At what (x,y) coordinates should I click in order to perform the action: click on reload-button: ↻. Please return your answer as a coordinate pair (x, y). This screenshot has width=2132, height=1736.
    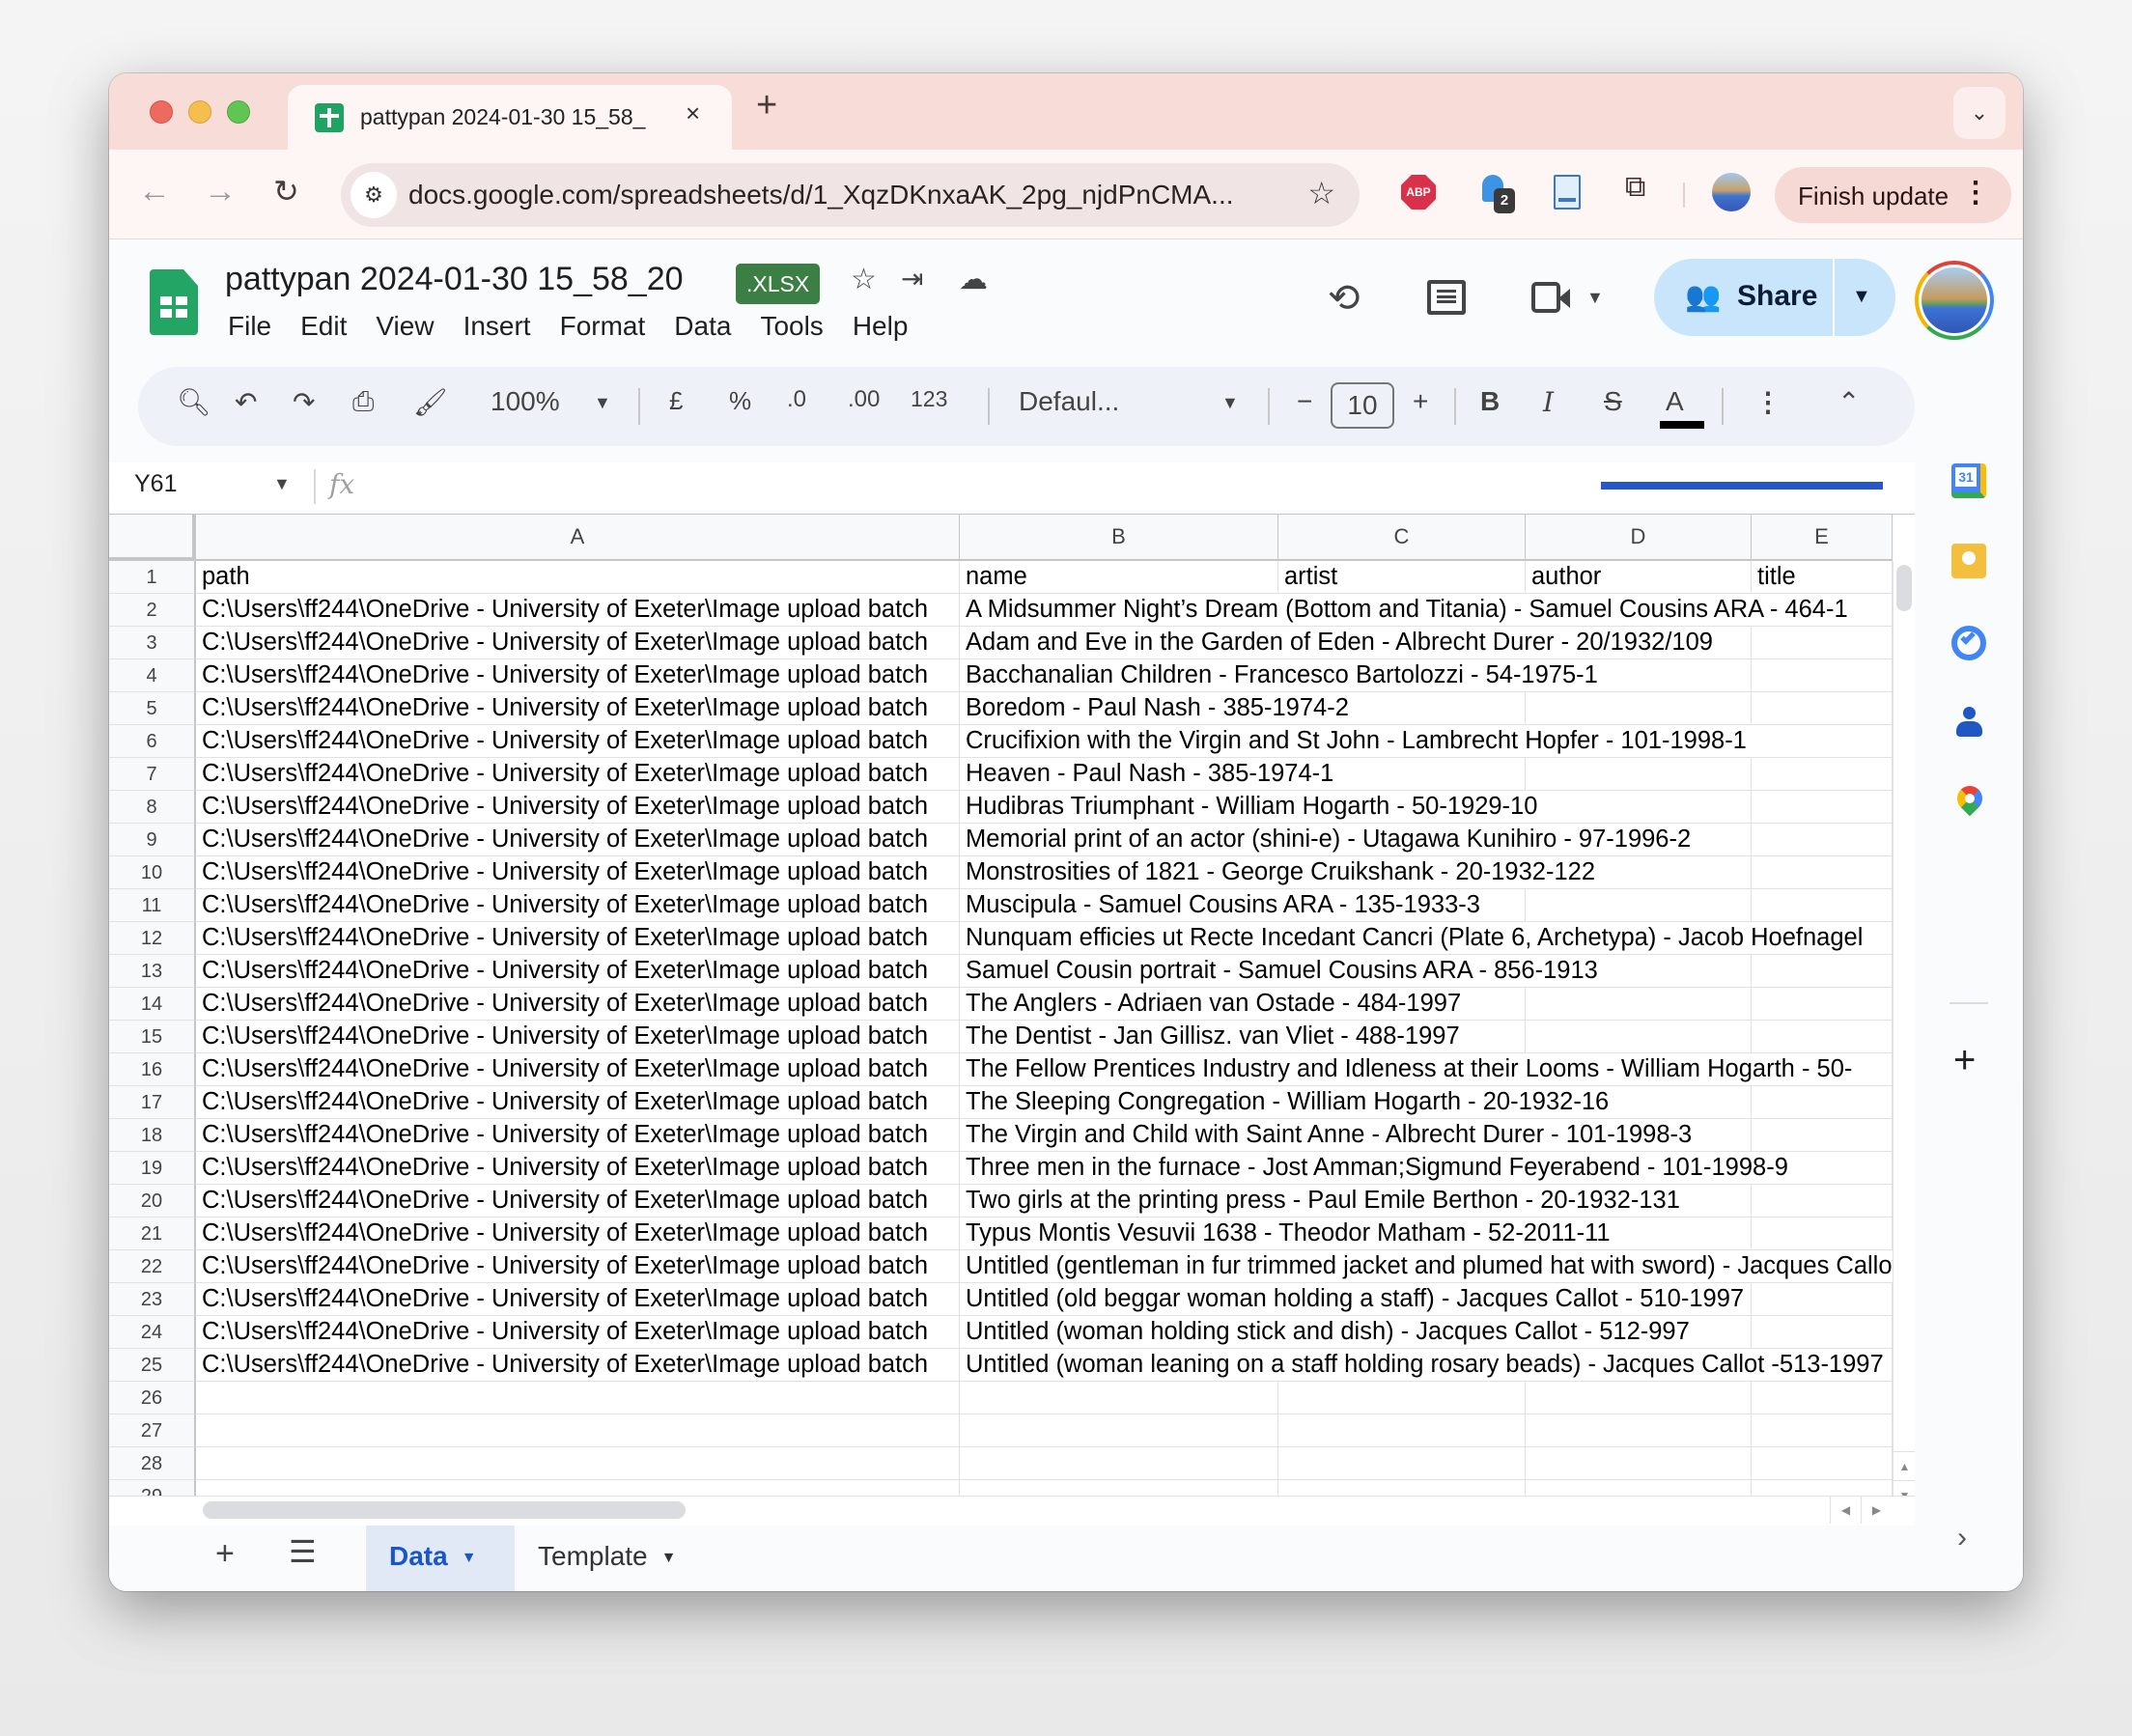
    Looking at the image, I should click on (286, 192).